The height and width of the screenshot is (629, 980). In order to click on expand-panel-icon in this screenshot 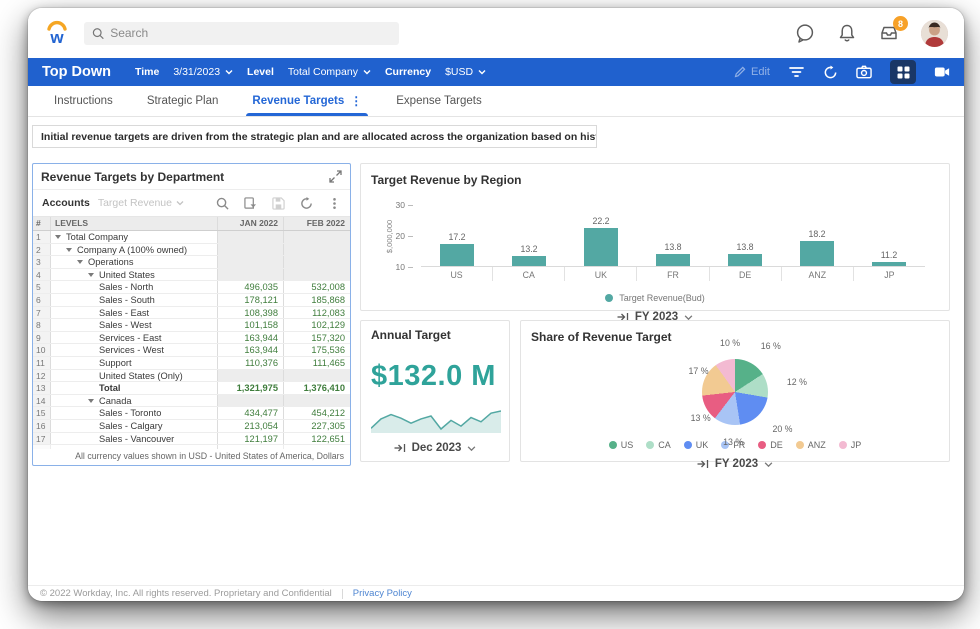, I will do `click(335, 176)`.